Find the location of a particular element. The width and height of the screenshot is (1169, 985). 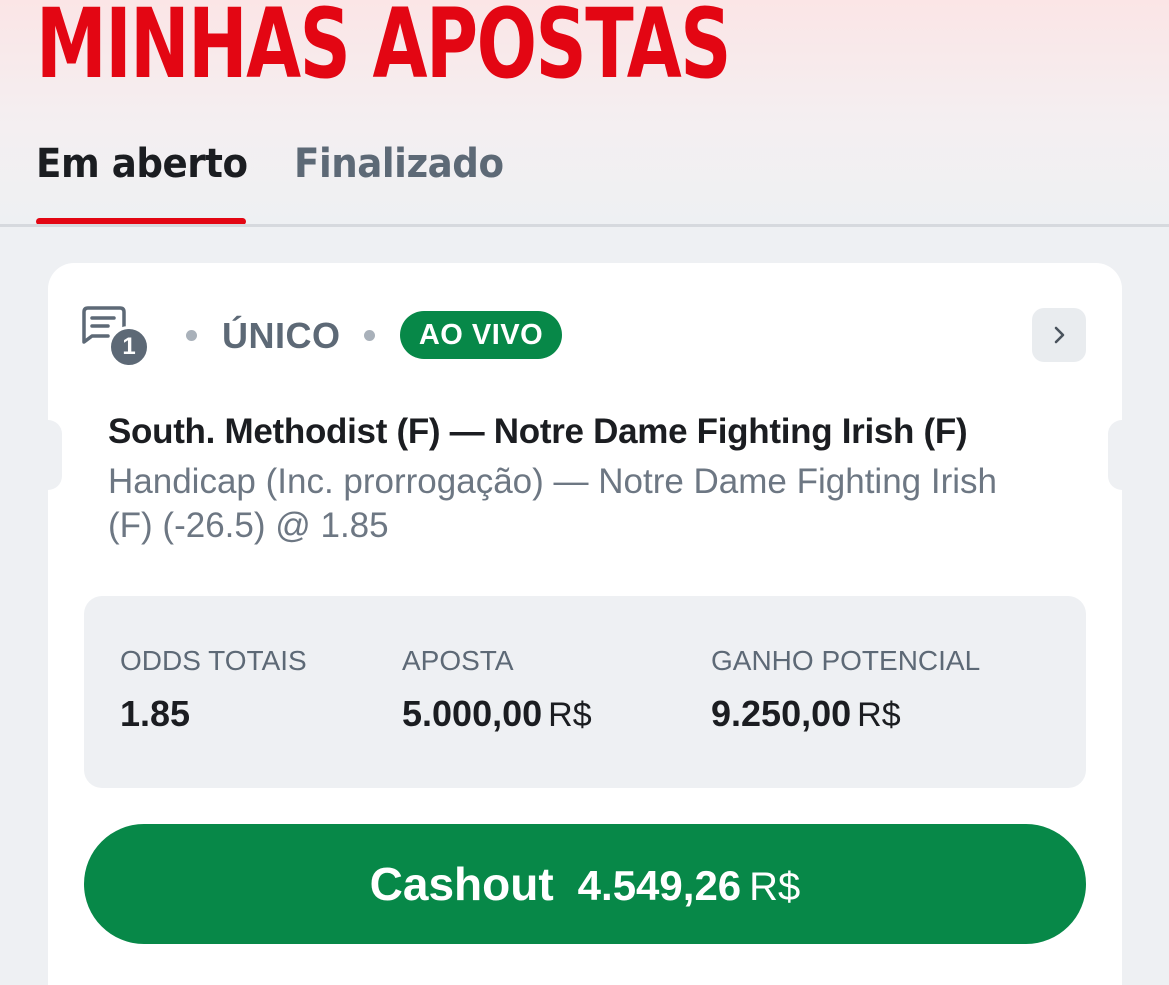

tab-bar: Em aberto Finalizado is located at coordinates (584, 182).